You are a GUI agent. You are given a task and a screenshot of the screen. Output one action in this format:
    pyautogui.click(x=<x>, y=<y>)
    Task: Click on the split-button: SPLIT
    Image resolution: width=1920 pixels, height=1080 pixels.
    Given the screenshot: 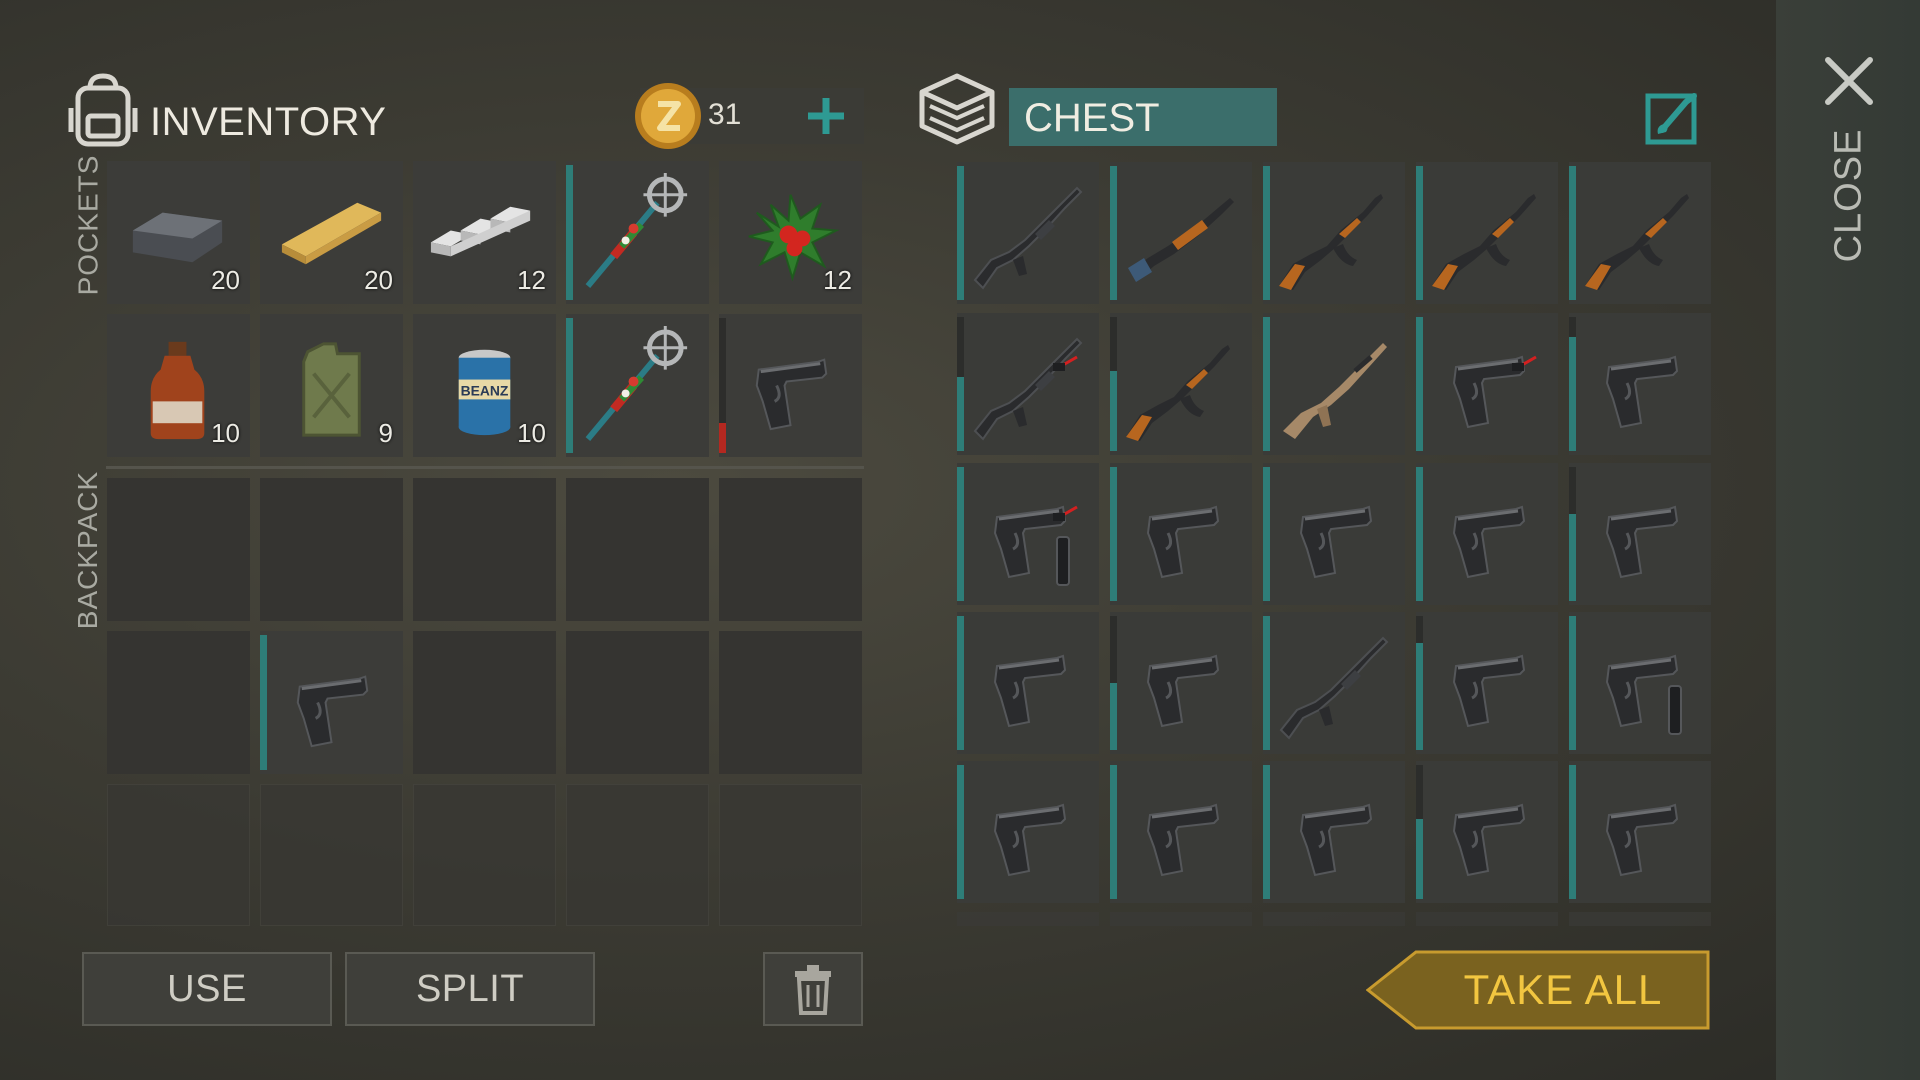 What is the action you would take?
    pyautogui.click(x=470, y=989)
    